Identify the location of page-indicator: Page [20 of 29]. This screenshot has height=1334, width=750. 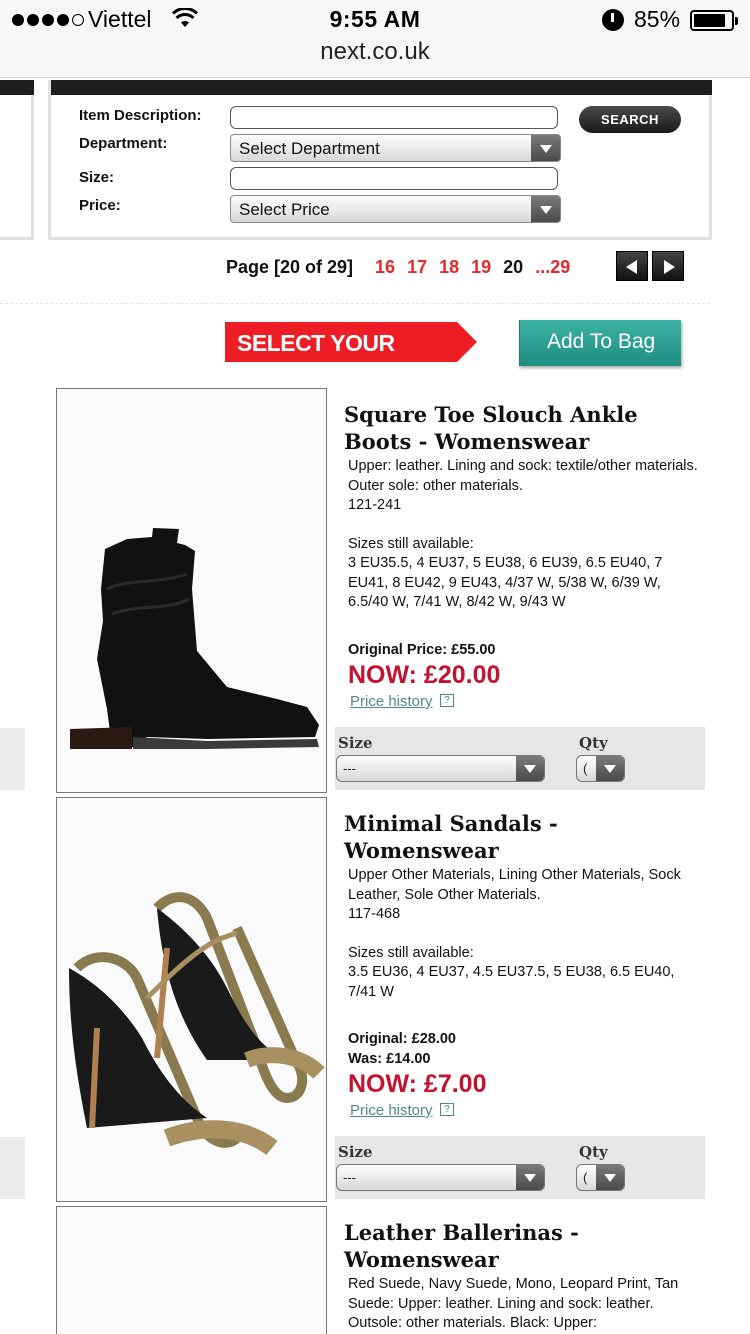
(290, 266).